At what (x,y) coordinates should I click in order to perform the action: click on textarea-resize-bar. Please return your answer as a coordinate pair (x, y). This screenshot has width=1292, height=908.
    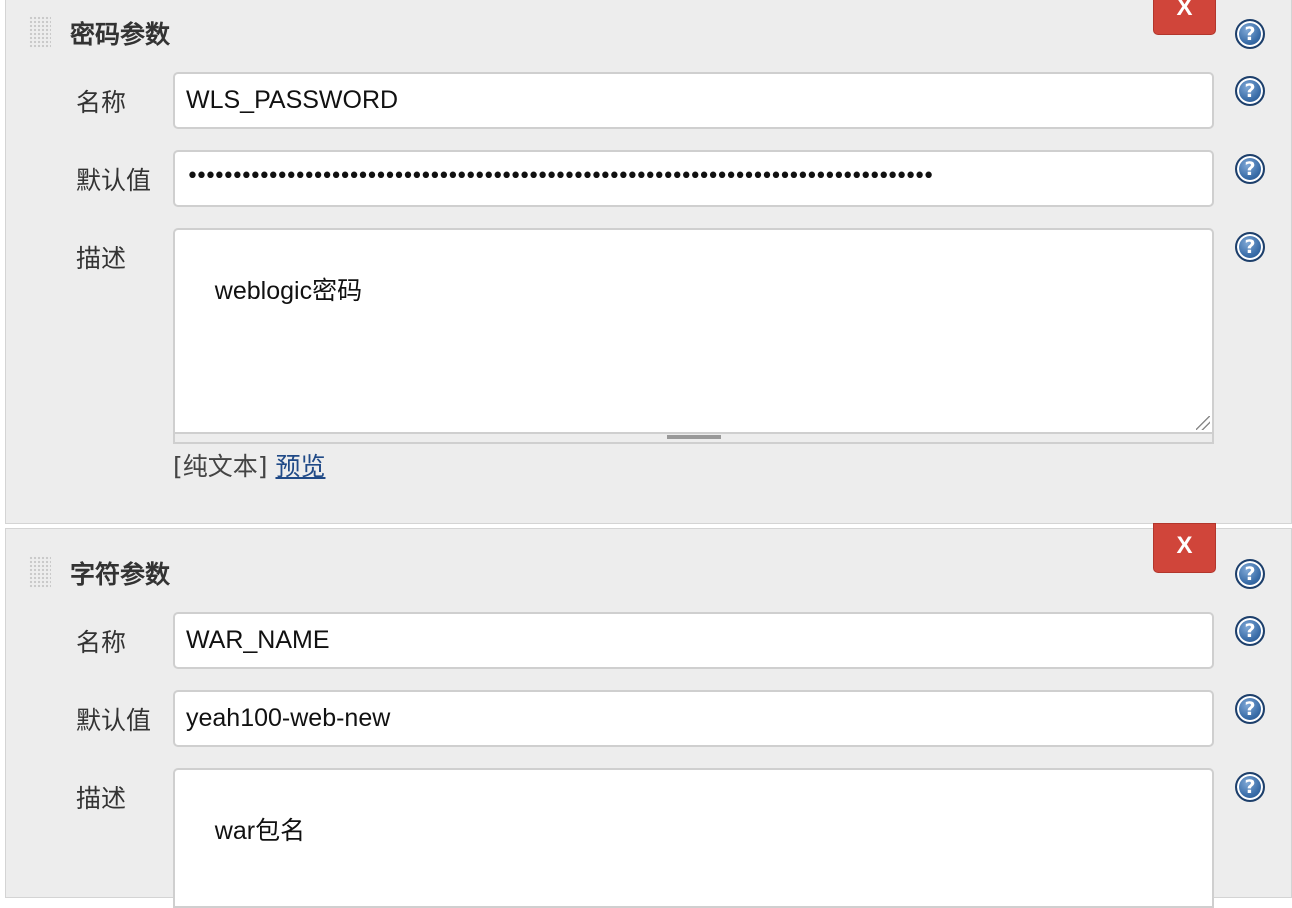
    Looking at the image, I should click on (693, 439).